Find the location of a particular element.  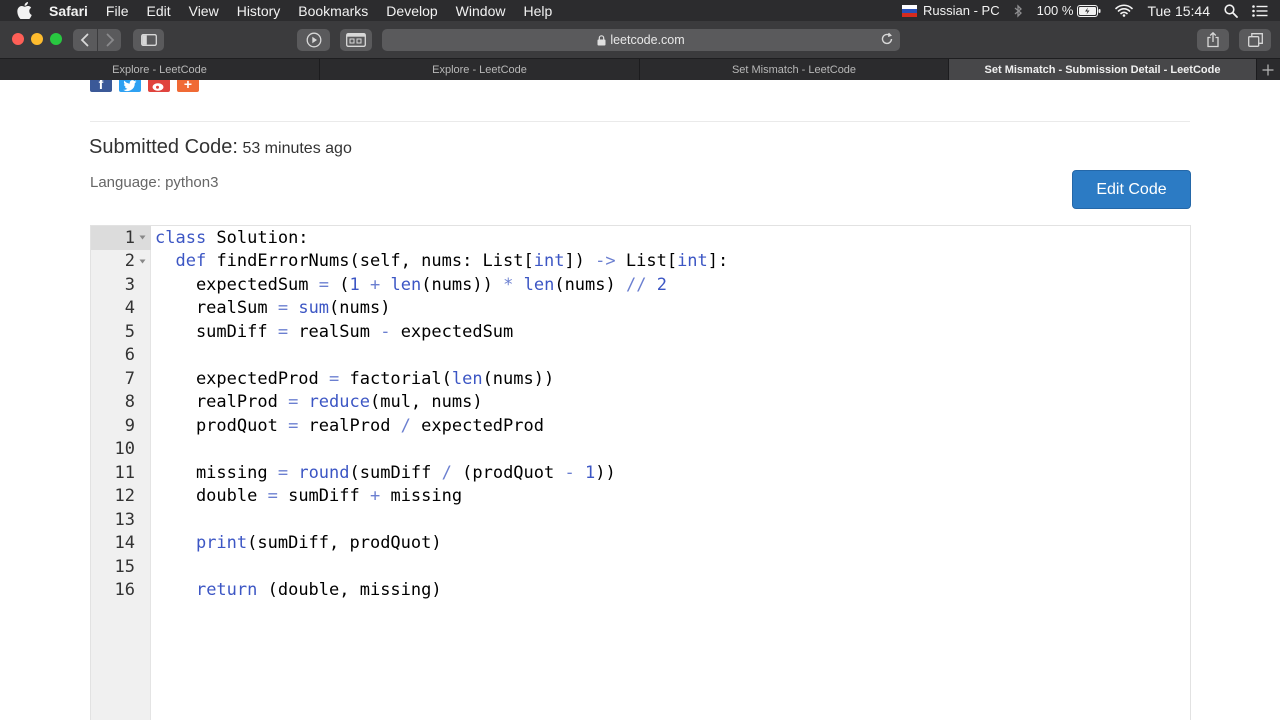

tab-explore-2: Explore - LeetCode is located at coordinates (480, 69).